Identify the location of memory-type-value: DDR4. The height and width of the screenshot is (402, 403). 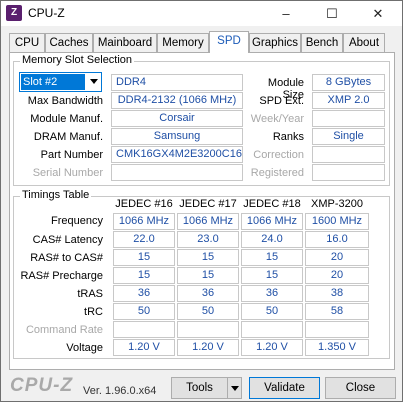
(177, 82).